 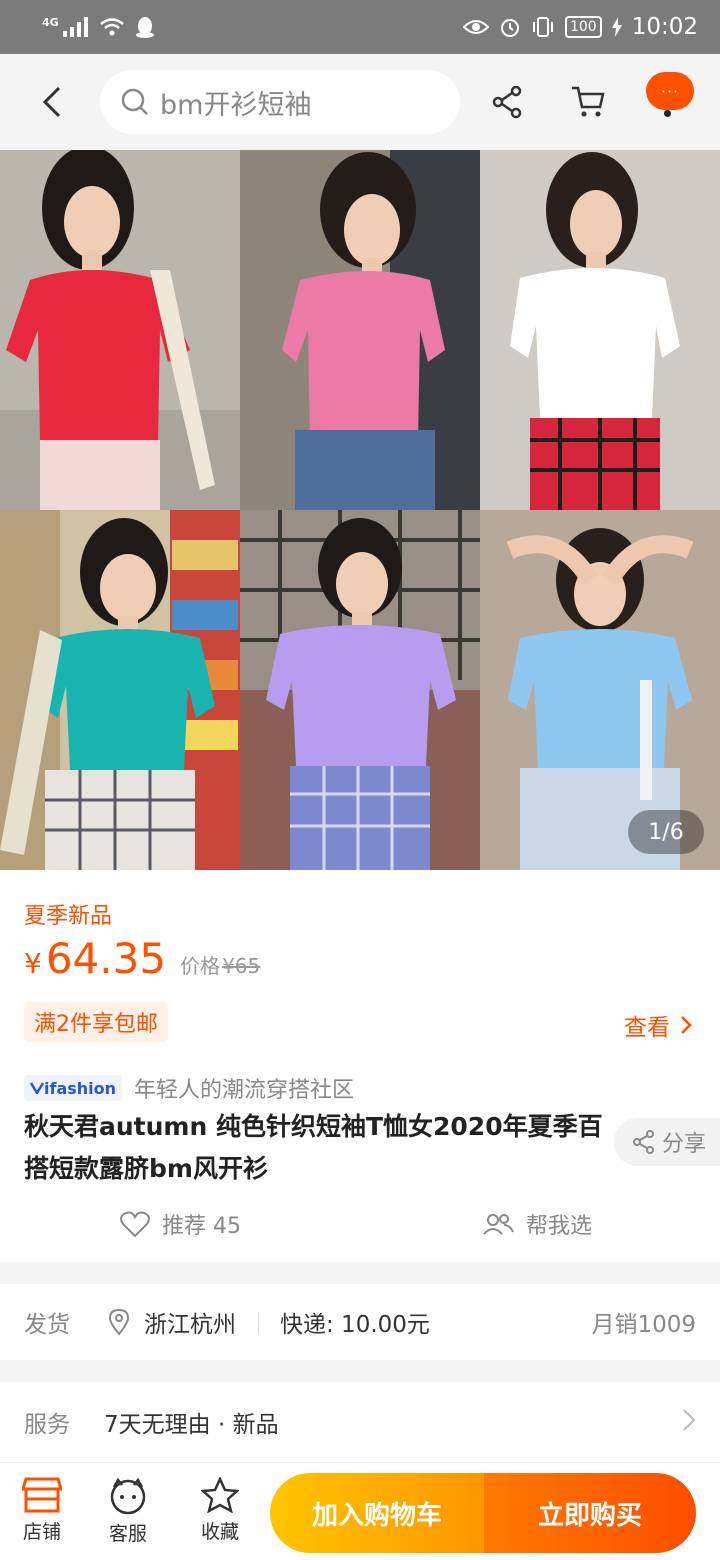 I want to click on free-shipping-badge: 满2件享包邮, so click(x=96, y=1022).